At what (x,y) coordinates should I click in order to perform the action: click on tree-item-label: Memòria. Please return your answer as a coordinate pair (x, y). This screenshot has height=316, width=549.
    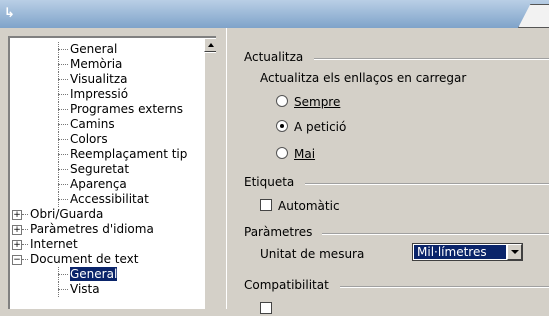
    Looking at the image, I should click on (96, 64).